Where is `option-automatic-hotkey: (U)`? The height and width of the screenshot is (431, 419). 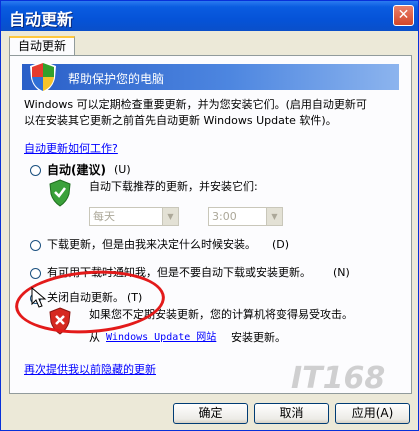
option-automatic-hotkey: (U) is located at coordinates (122, 169).